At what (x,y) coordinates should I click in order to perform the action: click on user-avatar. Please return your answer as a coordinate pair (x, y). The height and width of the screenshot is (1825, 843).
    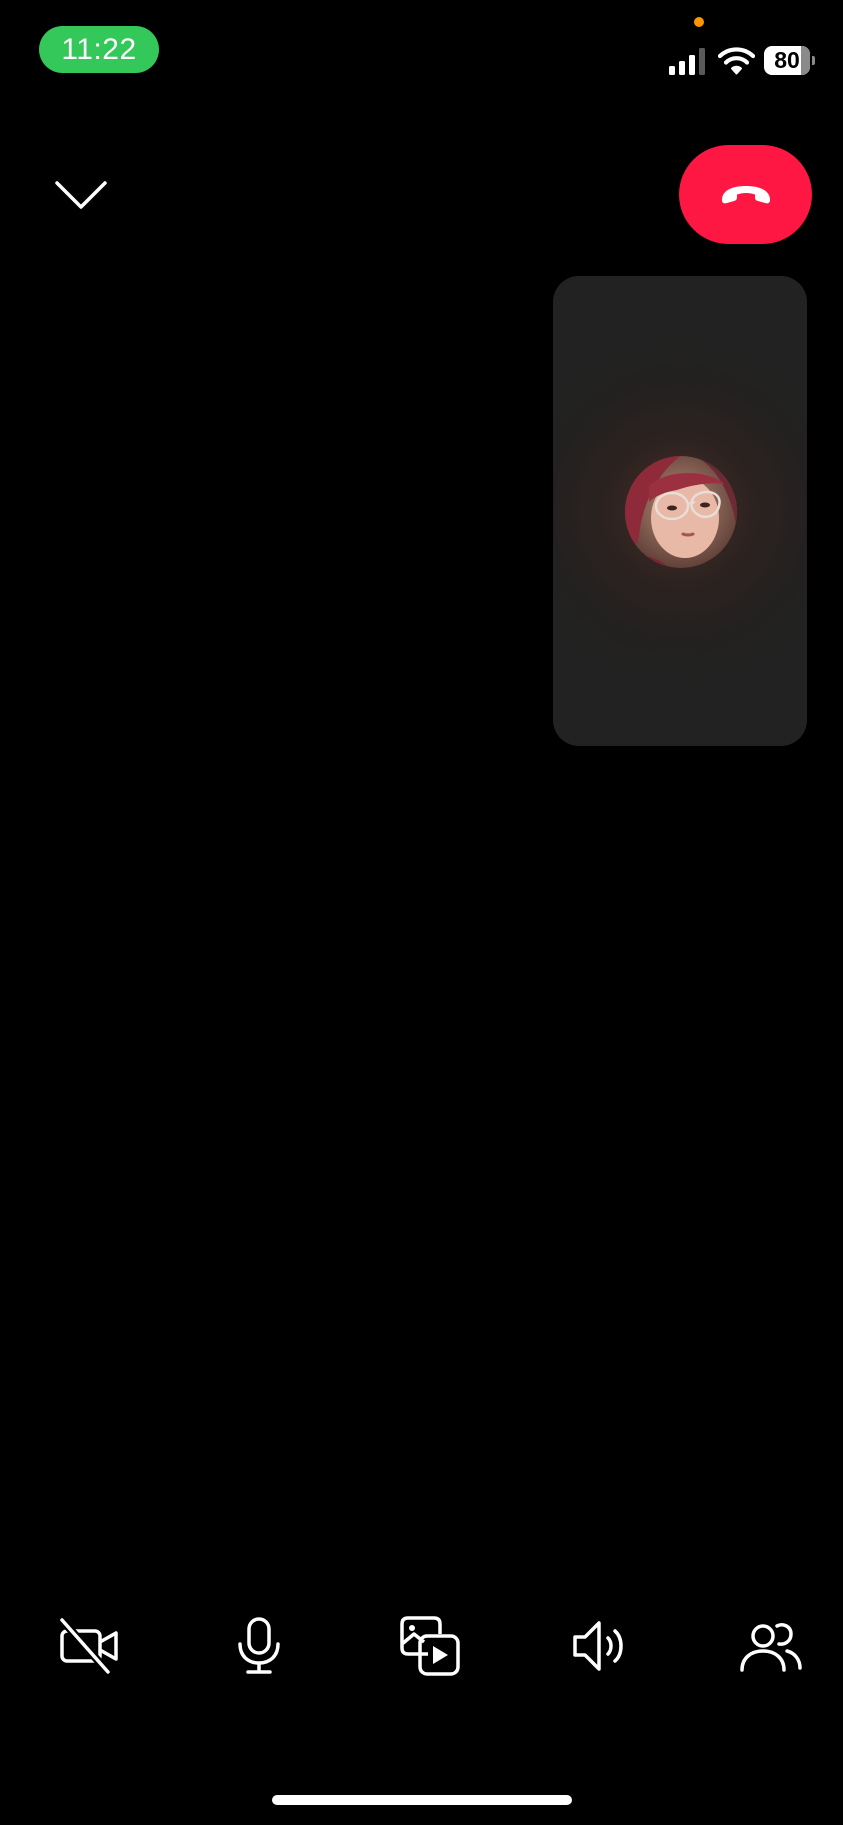
    Looking at the image, I should click on (681, 512).